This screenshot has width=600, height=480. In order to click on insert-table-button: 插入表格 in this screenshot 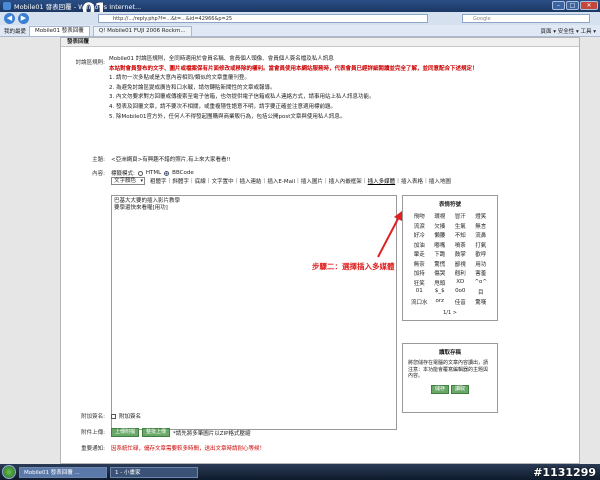, I will do `click(412, 181)`.